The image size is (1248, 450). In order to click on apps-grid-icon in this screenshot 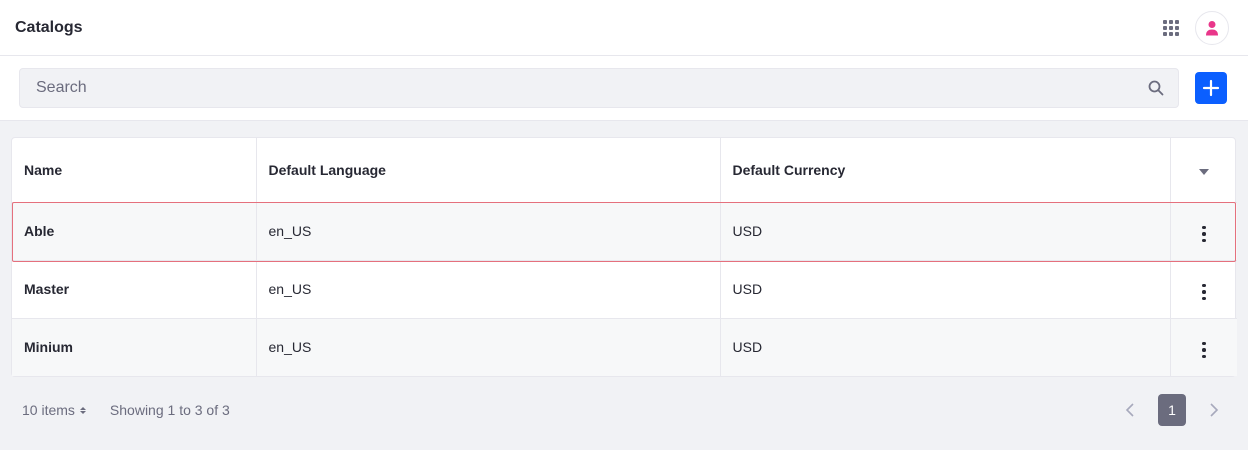, I will do `click(1171, 27)`.